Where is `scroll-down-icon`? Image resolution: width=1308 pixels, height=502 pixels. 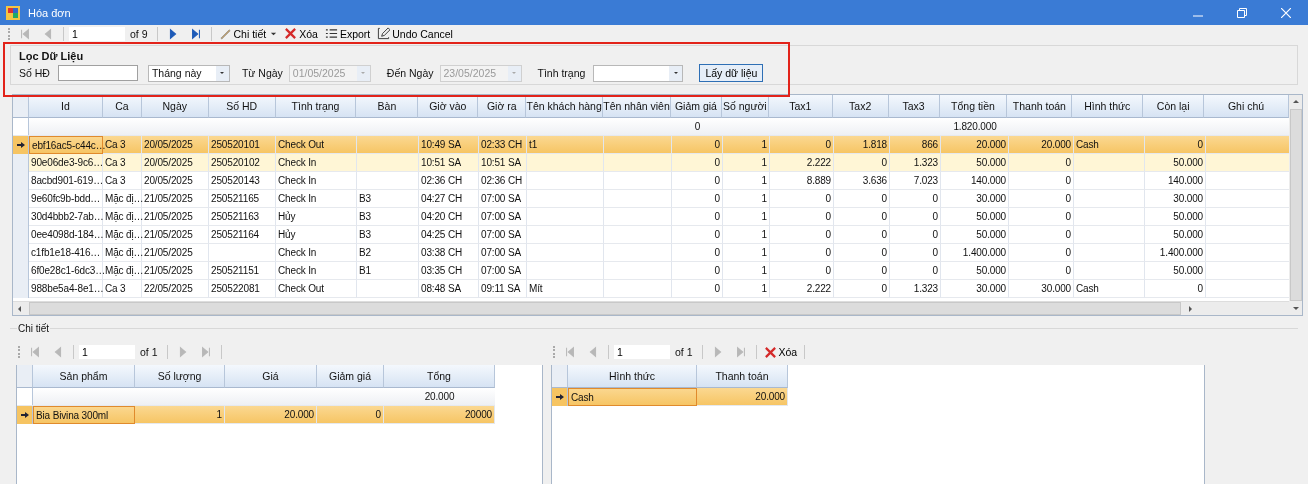
scroll-down-icon is located at coordinates (1295, 308).